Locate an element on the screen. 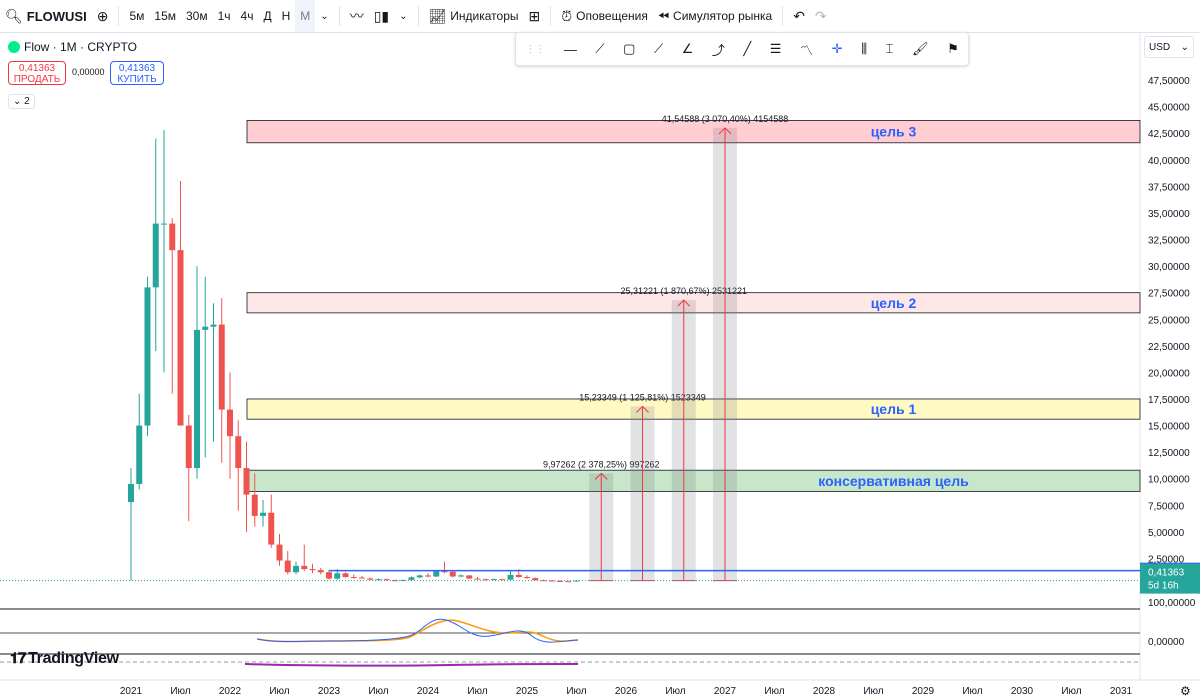  time-tick-label: 2030 is located at coordinates (1022, 691).